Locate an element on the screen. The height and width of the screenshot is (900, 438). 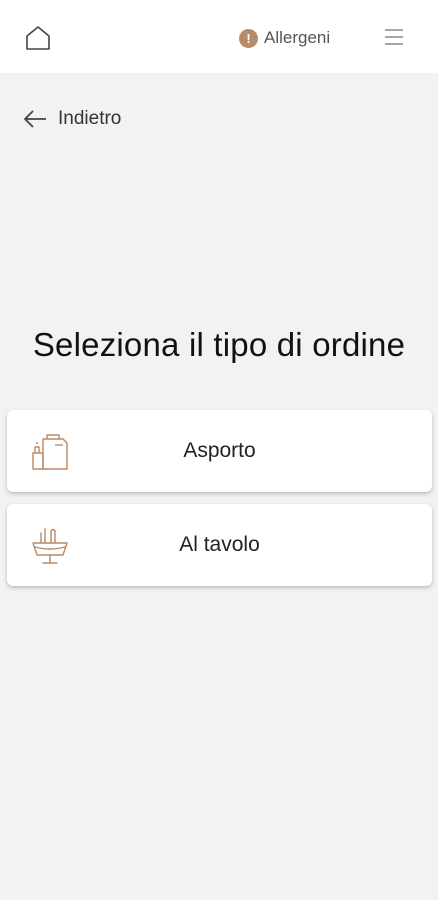
arrow-left-icon is located at coordinates (35, 119).